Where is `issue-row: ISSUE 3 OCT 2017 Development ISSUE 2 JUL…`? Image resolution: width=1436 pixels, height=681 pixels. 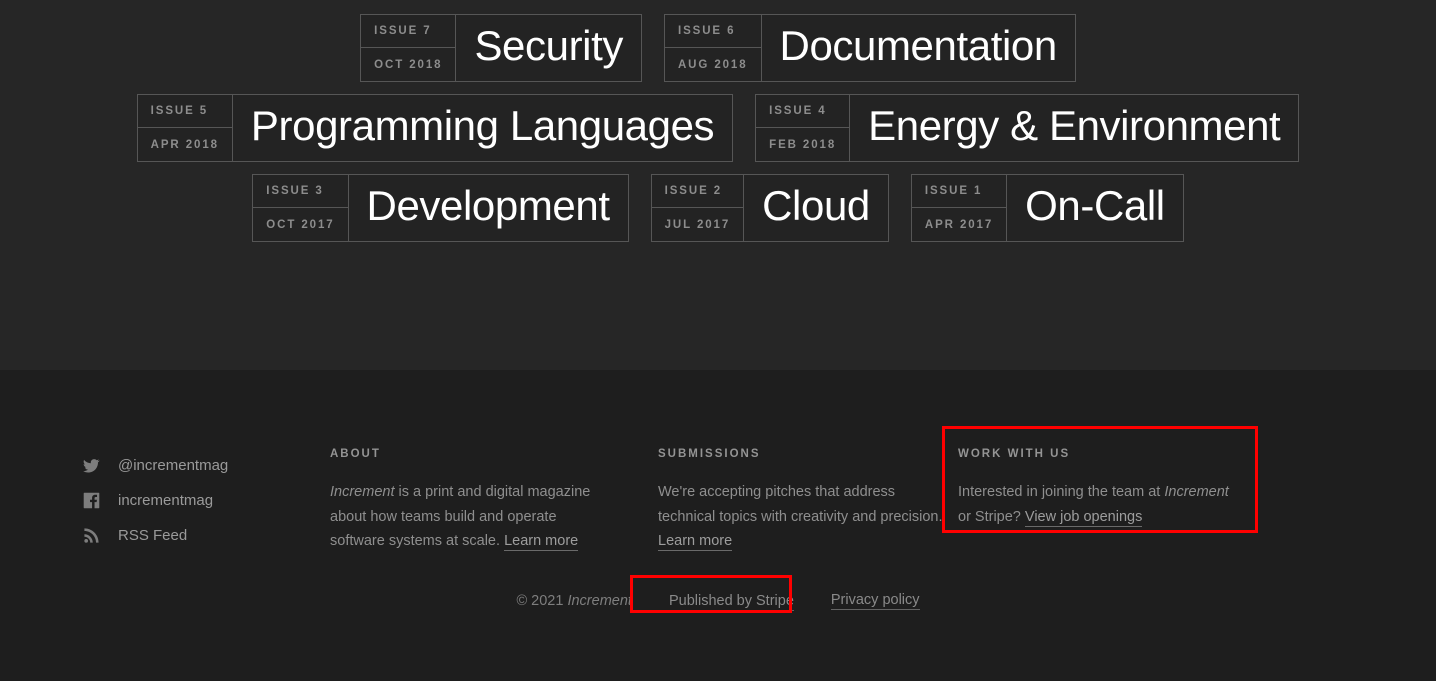
issue-row: ISSUE 3 OCT 2017 Development ISSUE 2 JUL… is located at coordinates (718, 208).